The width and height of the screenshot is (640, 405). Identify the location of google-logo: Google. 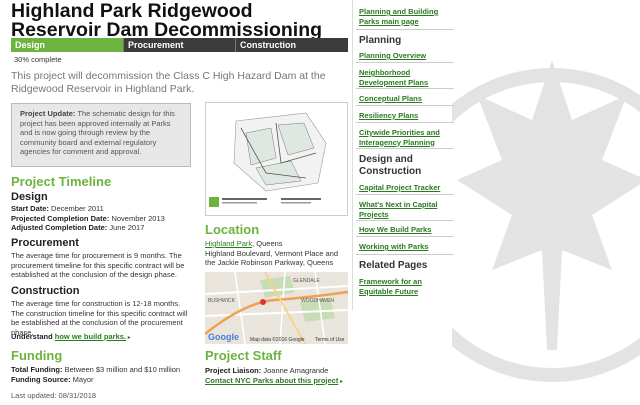
(223, 337).